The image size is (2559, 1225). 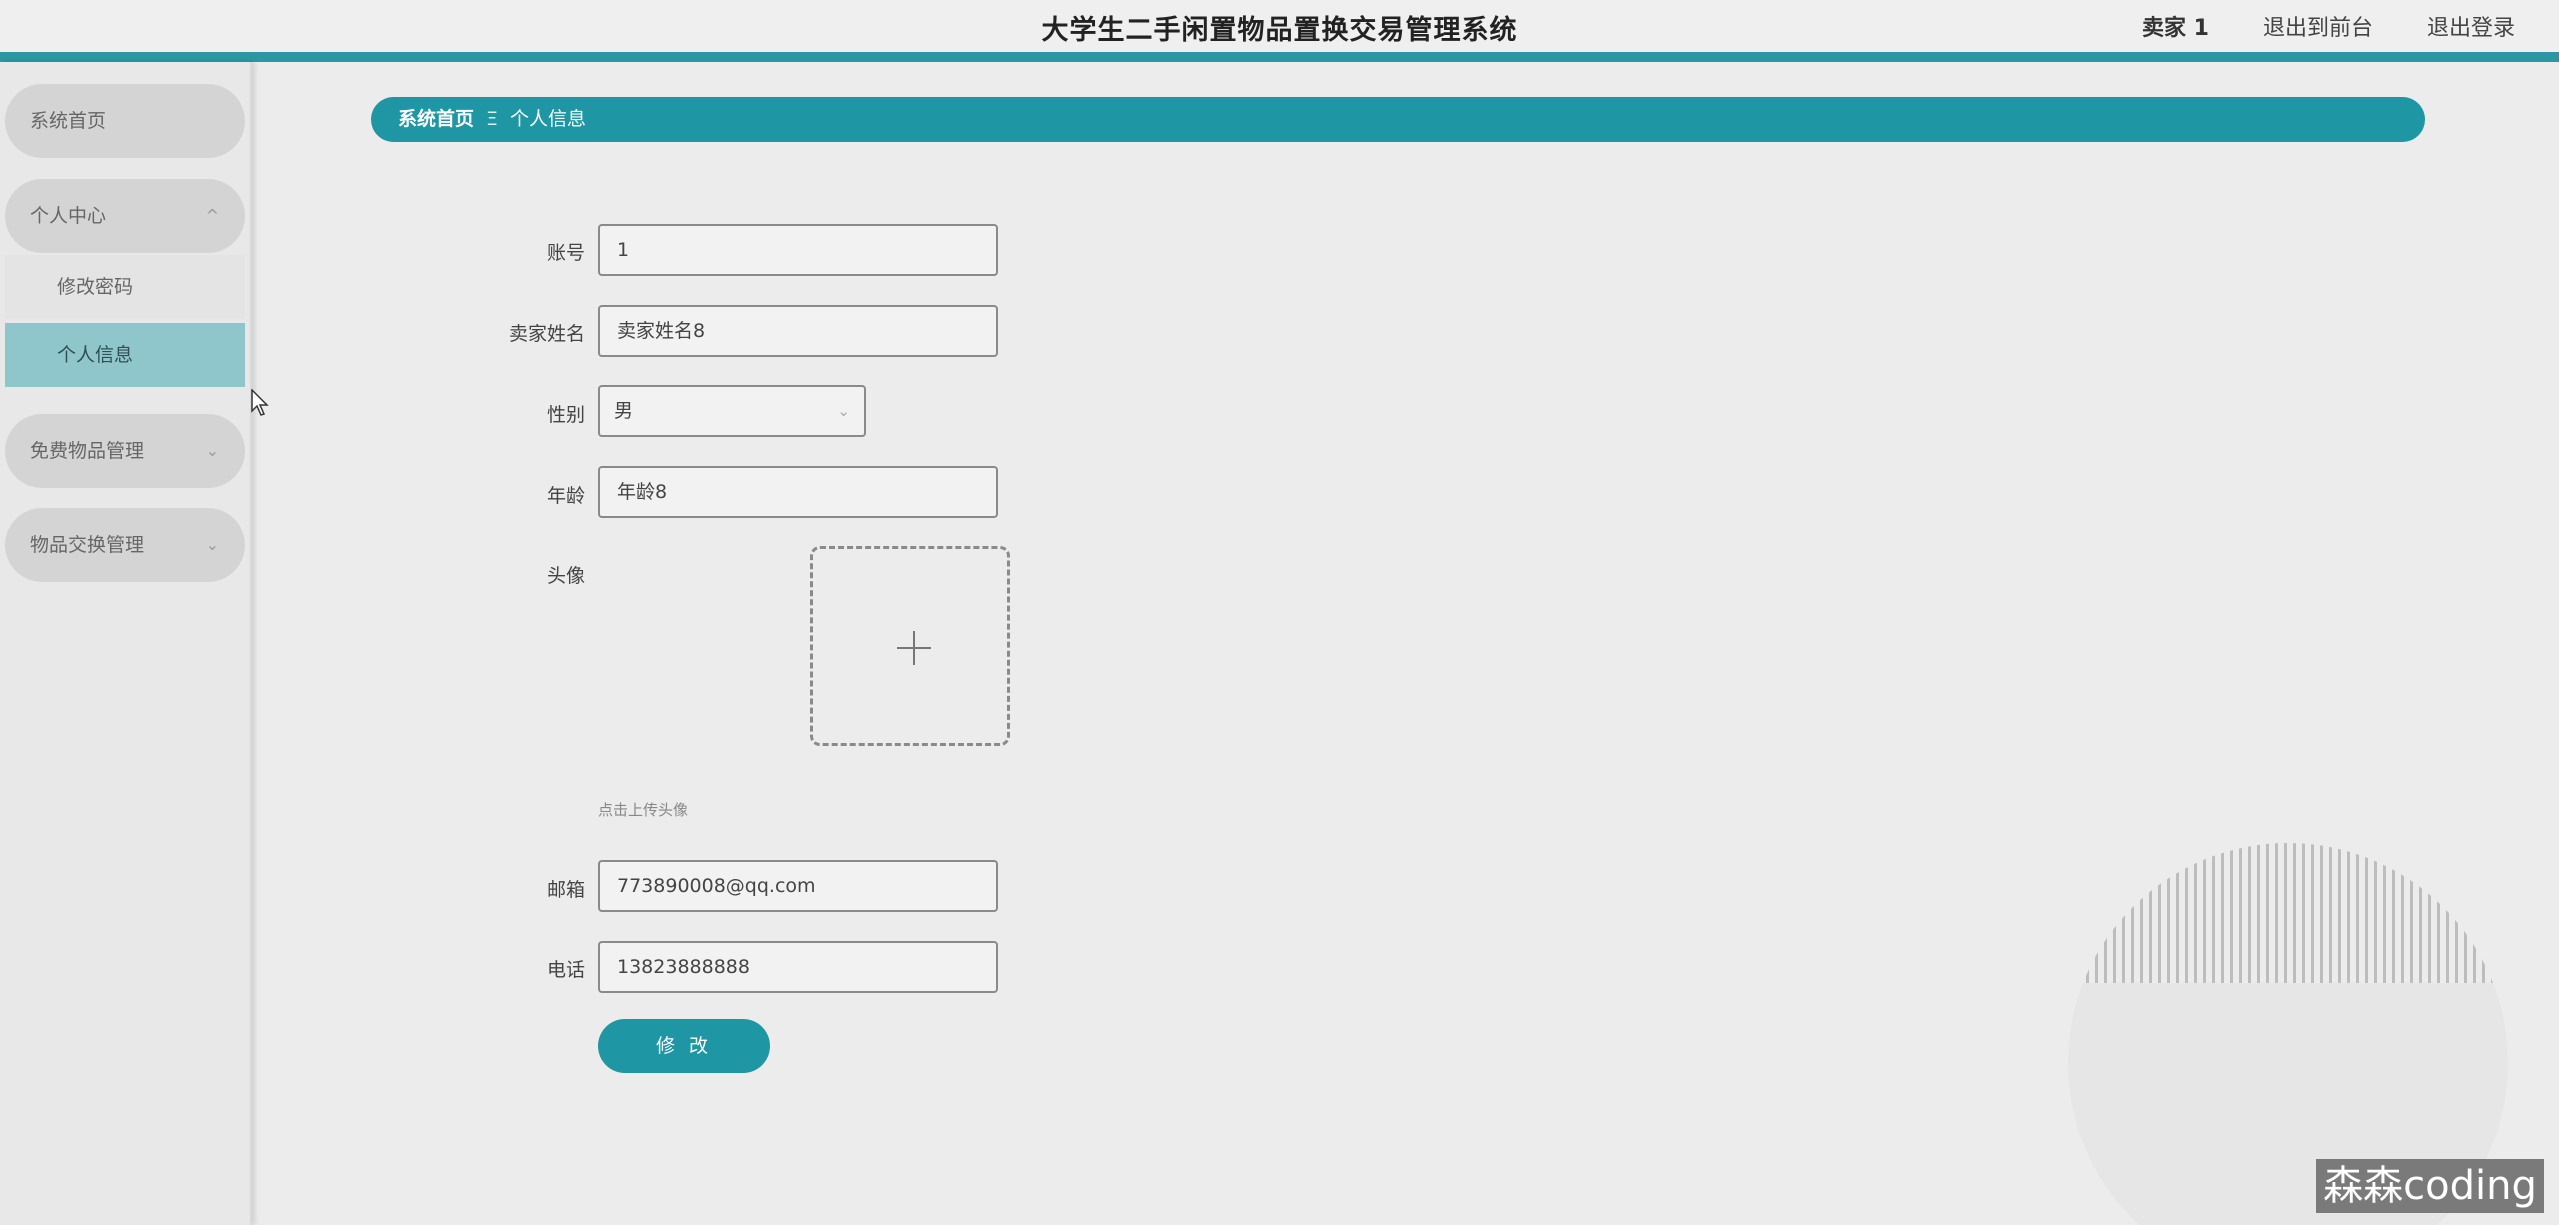 I want to click on gender-label: 性别, so click(x=565, y=415).